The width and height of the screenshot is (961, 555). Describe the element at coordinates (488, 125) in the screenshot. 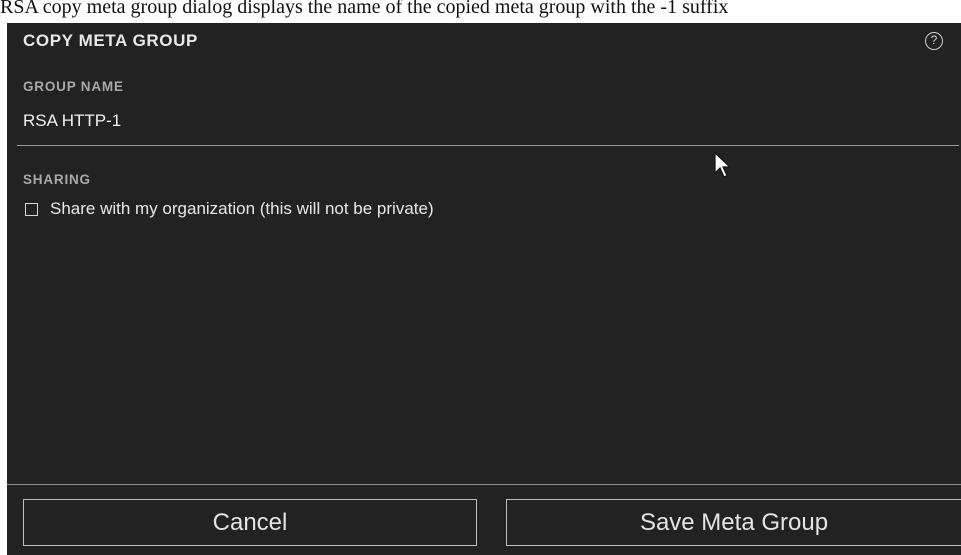

I see `group-name-input` at that location.